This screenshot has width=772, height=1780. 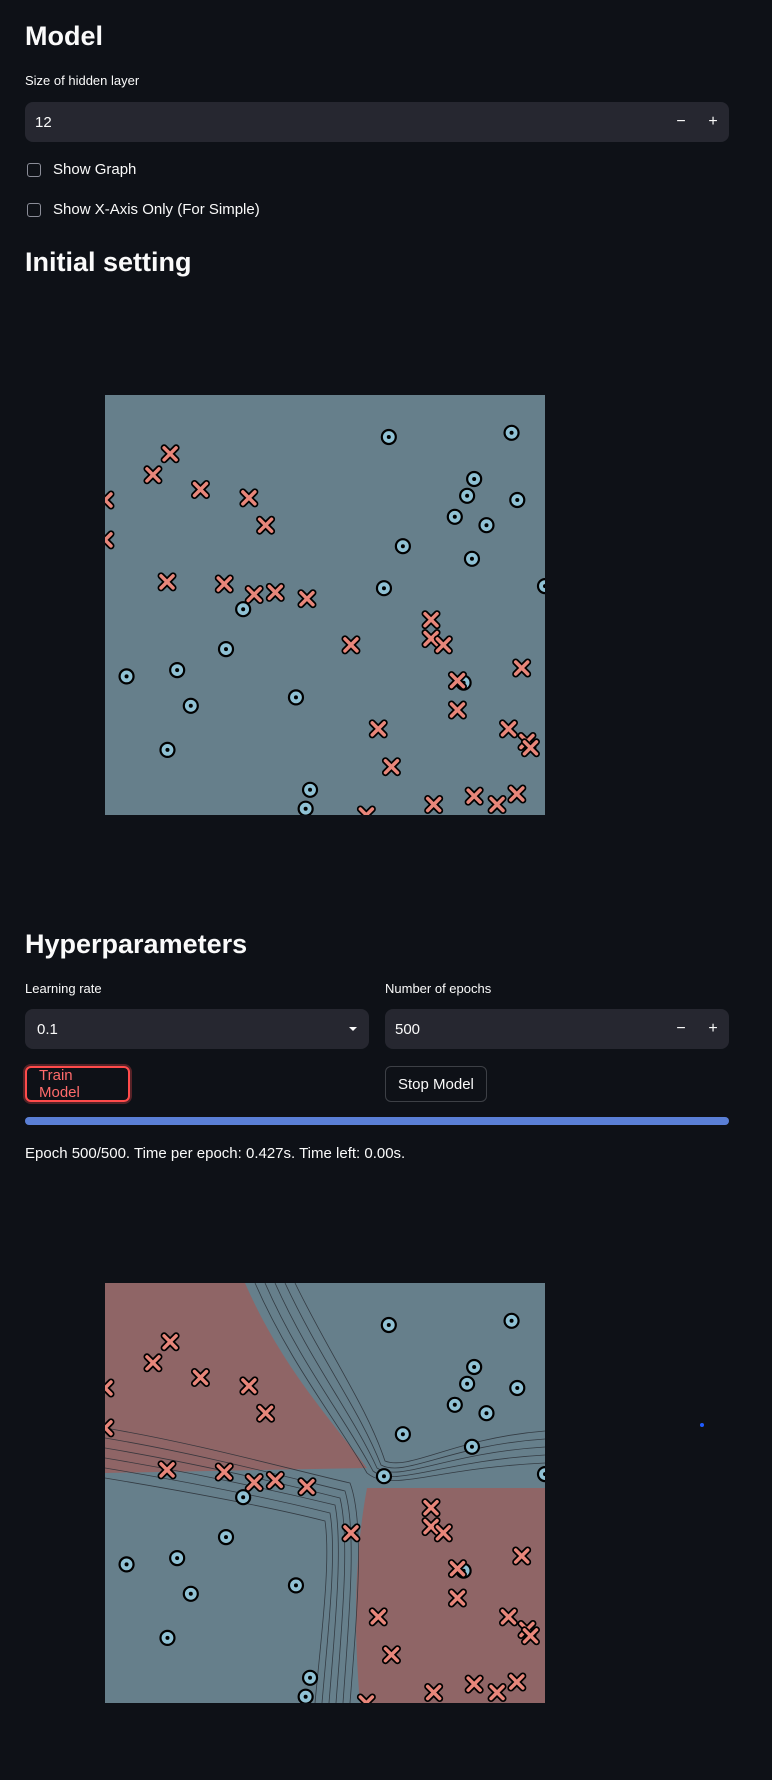 What do you see at coordinates (350, 122) in the screenshot?
I see `hidden-size-input: 12` at bounding box center [350, 122].